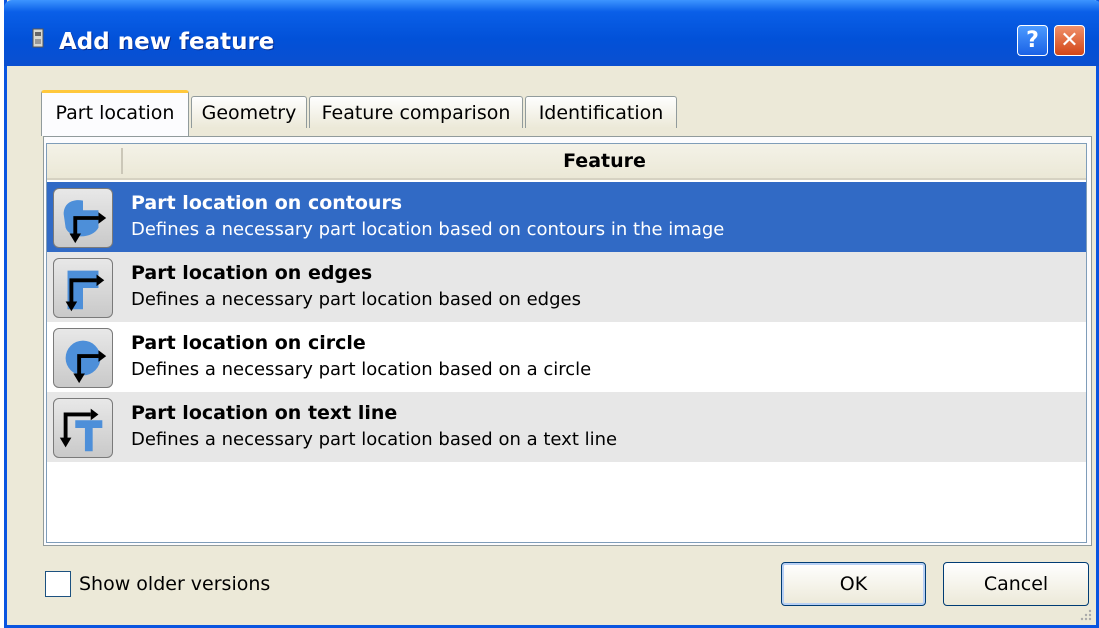  What do you see at coordinates (252, 273) in the screenshot?
I see `item-title: Part location on edges` at bounding box center [252, 273].